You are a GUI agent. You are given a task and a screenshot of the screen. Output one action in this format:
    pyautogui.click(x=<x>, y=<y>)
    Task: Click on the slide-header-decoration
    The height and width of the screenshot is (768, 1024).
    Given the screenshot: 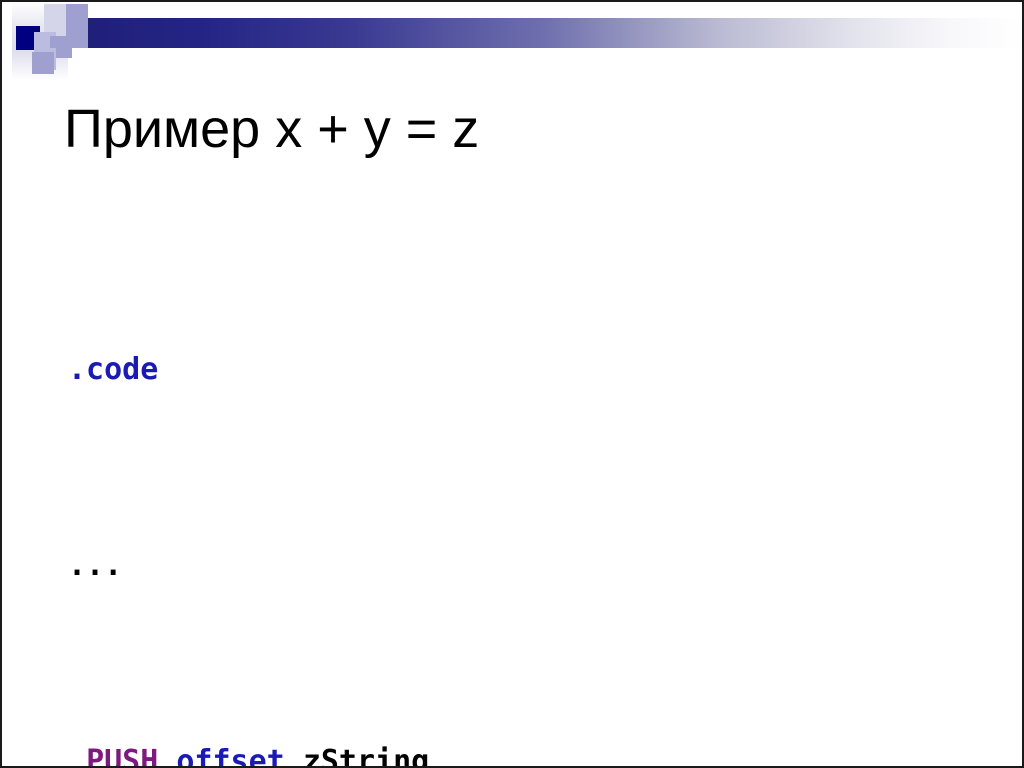 What is the action you would take?
    pyautogui.click(x=512, y=42)
    